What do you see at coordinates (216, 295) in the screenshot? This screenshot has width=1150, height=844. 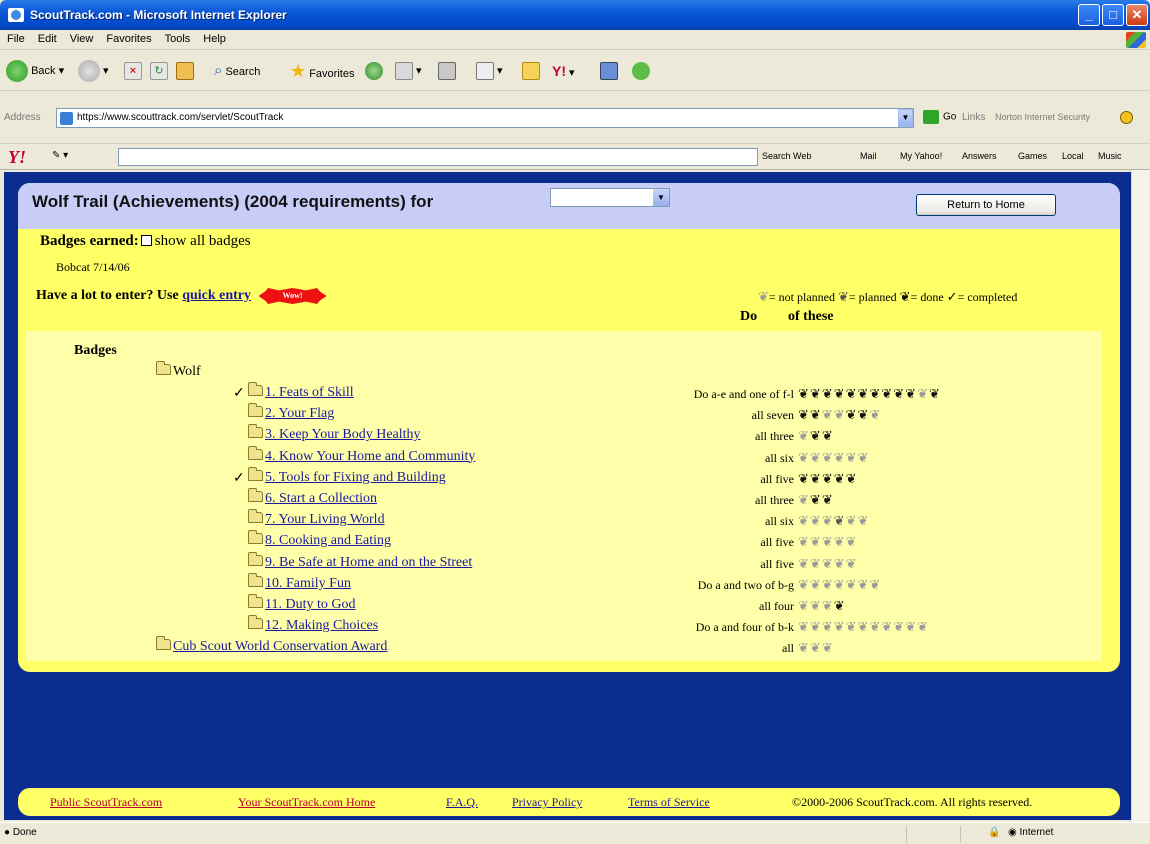 I see `quick-entry-link: quick entry` at bounding box center [216, 295].